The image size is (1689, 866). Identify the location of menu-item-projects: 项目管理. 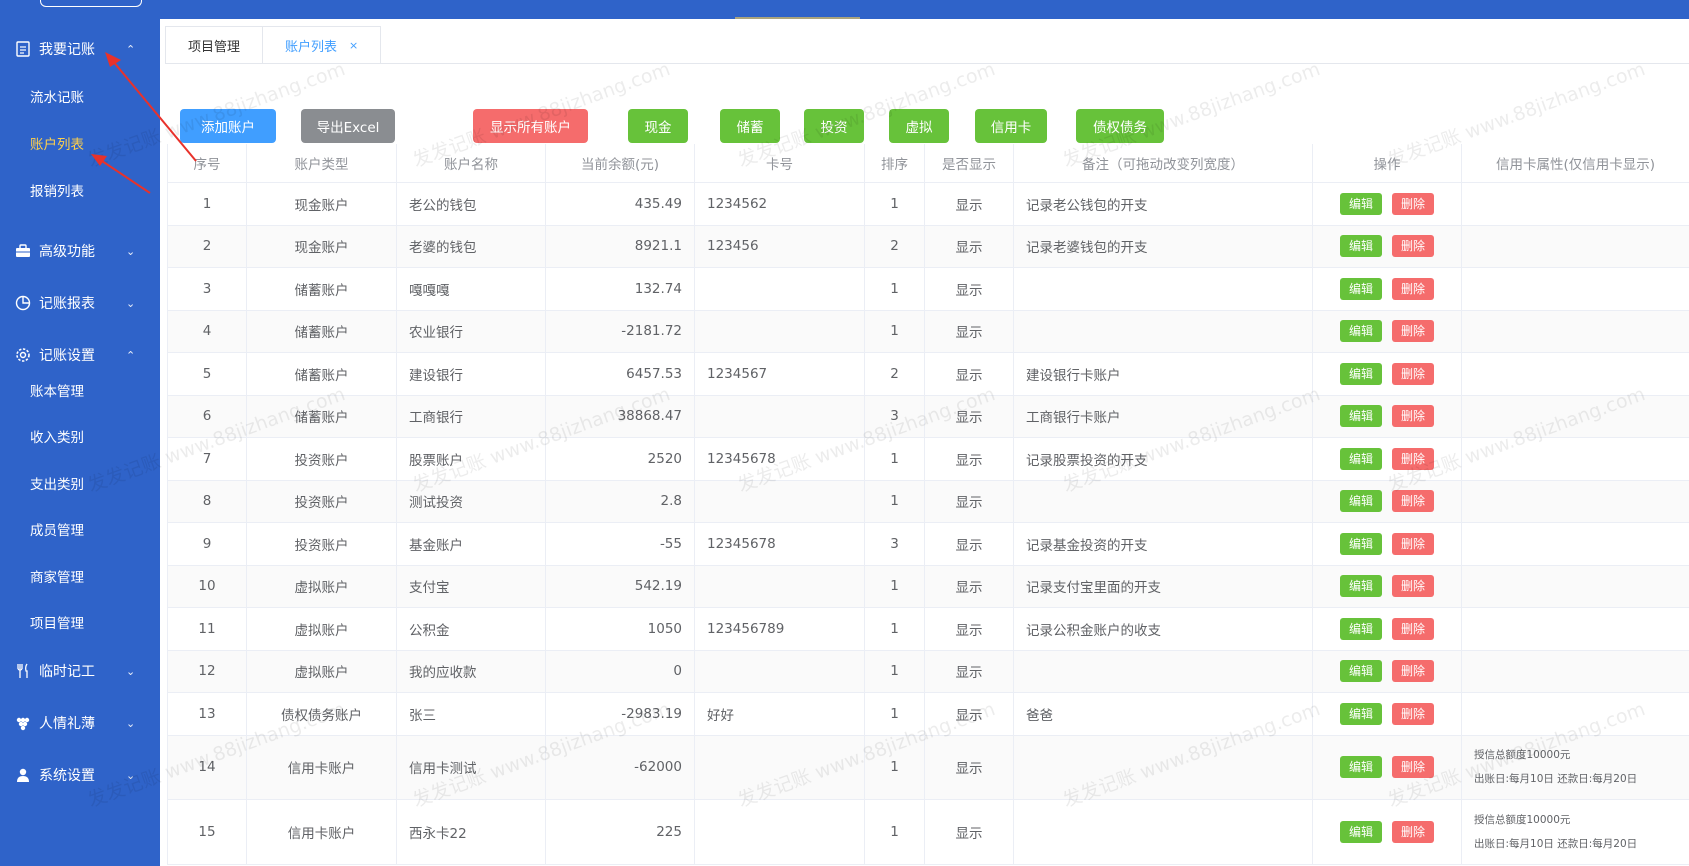
(57, 622).